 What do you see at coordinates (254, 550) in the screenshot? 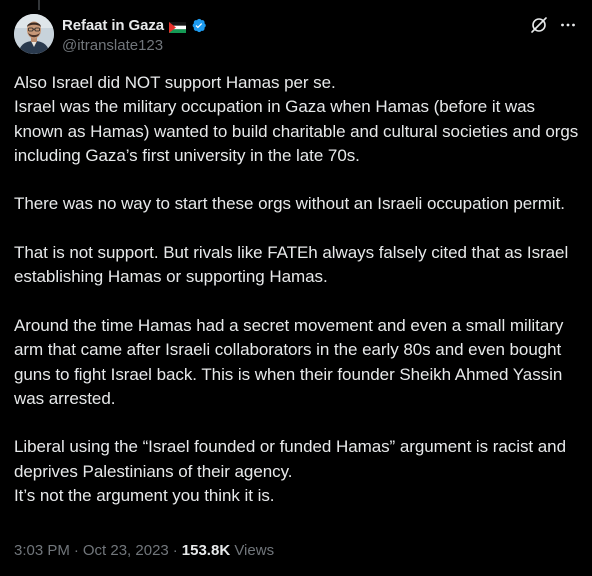
I see `views-label: Views` at bounding box center [254, 550].